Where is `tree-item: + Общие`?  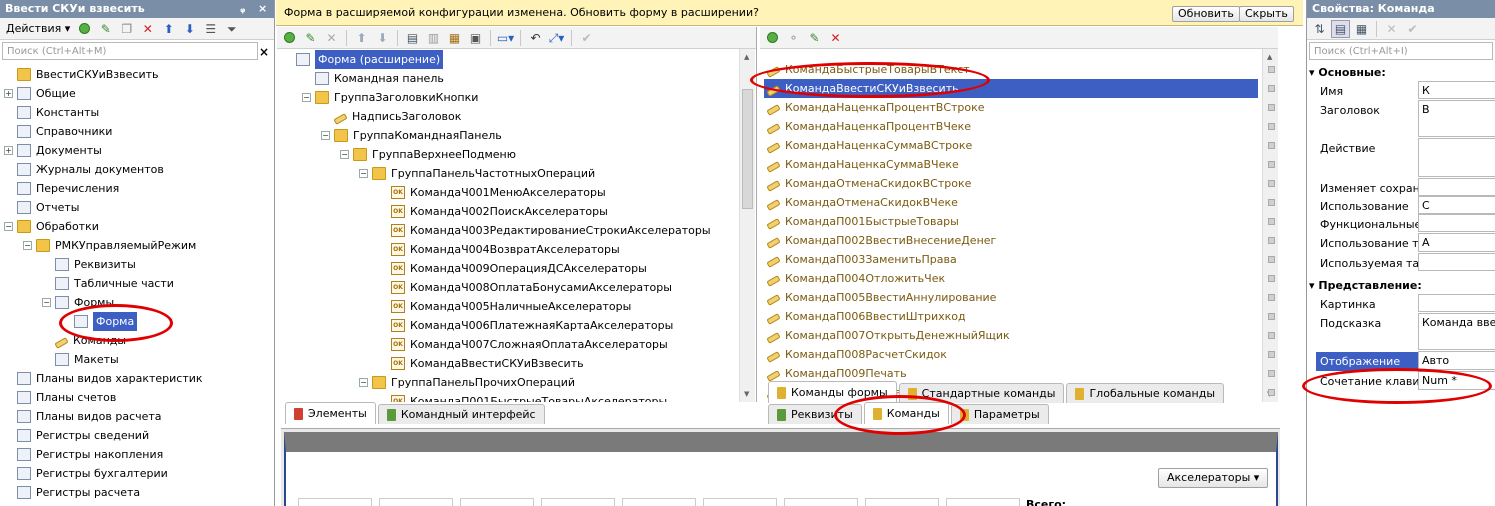
tree-item: + Общие is located at coordinates (40, 93).